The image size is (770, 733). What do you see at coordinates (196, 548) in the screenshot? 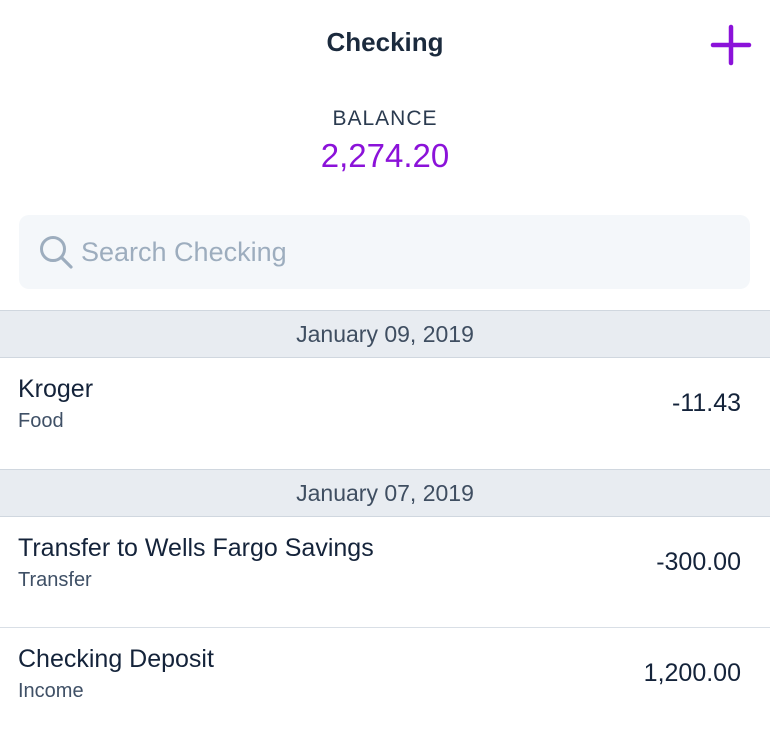
I see `transaction-payee: Transfer to Wells Fargo Savings` at bounding box center [196, 548].